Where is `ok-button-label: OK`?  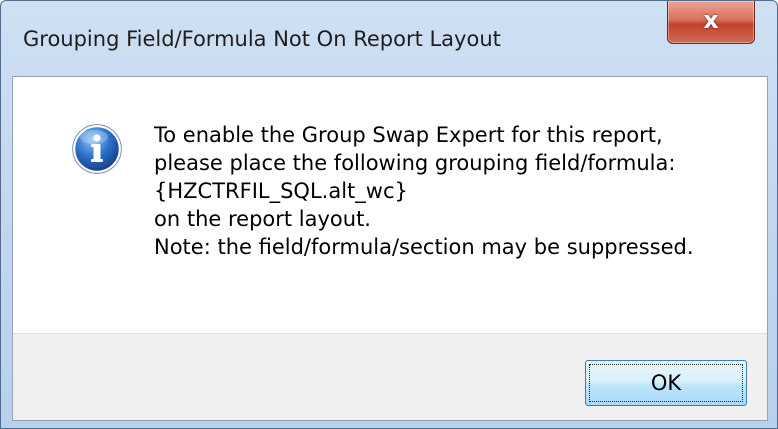
ok-button-label: OK is located at coordinates (666, 383).